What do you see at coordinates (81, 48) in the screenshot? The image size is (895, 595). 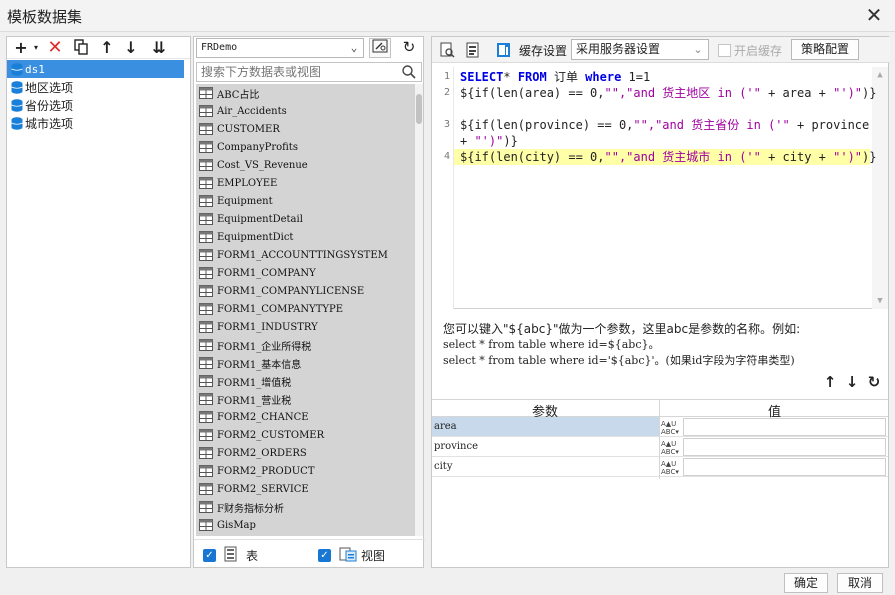 I see `copy-icon` at bounding box center [81, 48].